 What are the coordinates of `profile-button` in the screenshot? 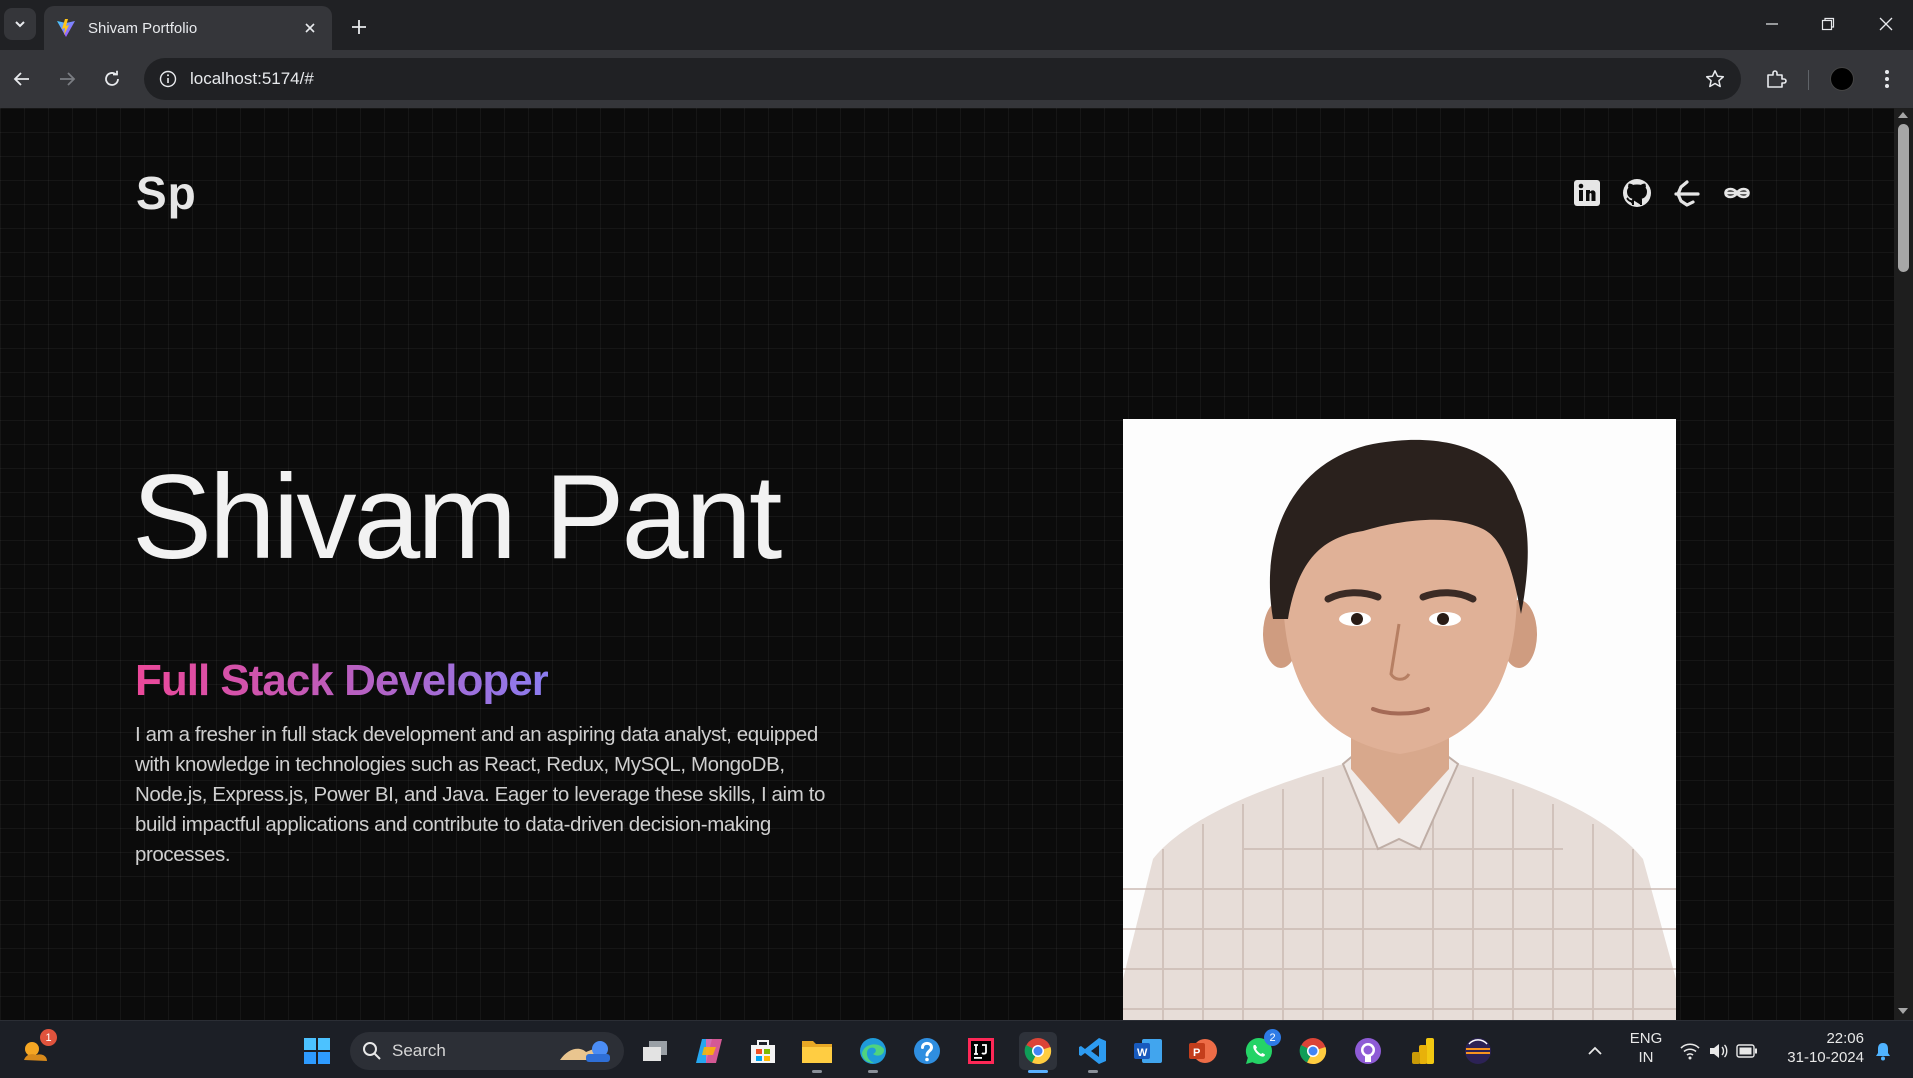 It's located at (1842, 79).